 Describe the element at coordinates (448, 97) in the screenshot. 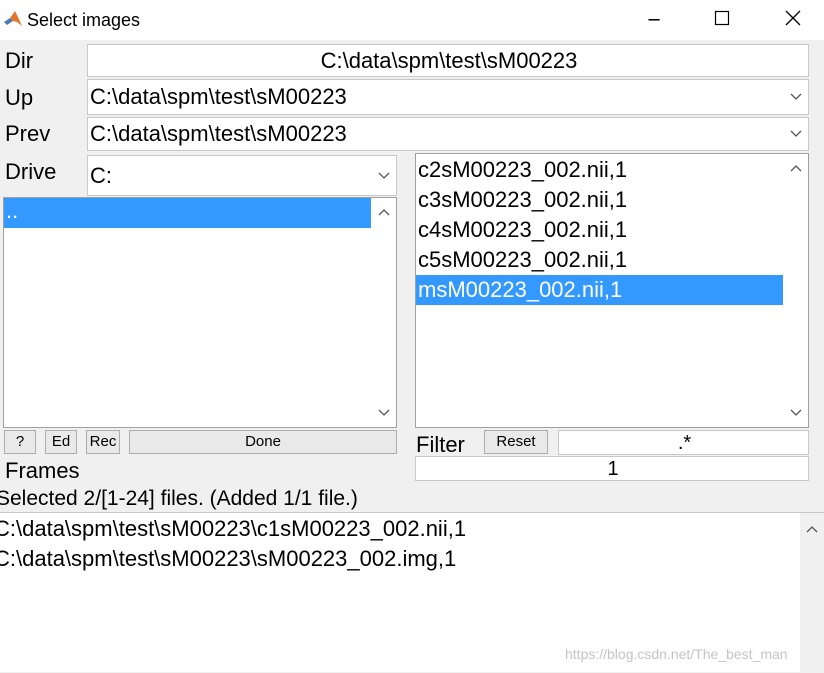

I see `up-dropdown: C:\data\spm\test\sM00223` at that location.